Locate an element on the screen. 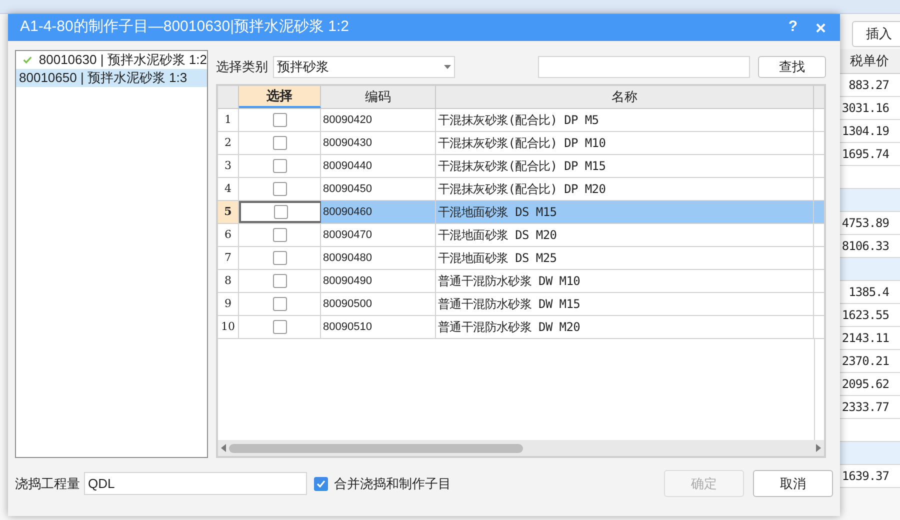 This screenshot has width=900, height=520. category-dropdown: 预拌砂浆 is located at coordinates (364, 67).